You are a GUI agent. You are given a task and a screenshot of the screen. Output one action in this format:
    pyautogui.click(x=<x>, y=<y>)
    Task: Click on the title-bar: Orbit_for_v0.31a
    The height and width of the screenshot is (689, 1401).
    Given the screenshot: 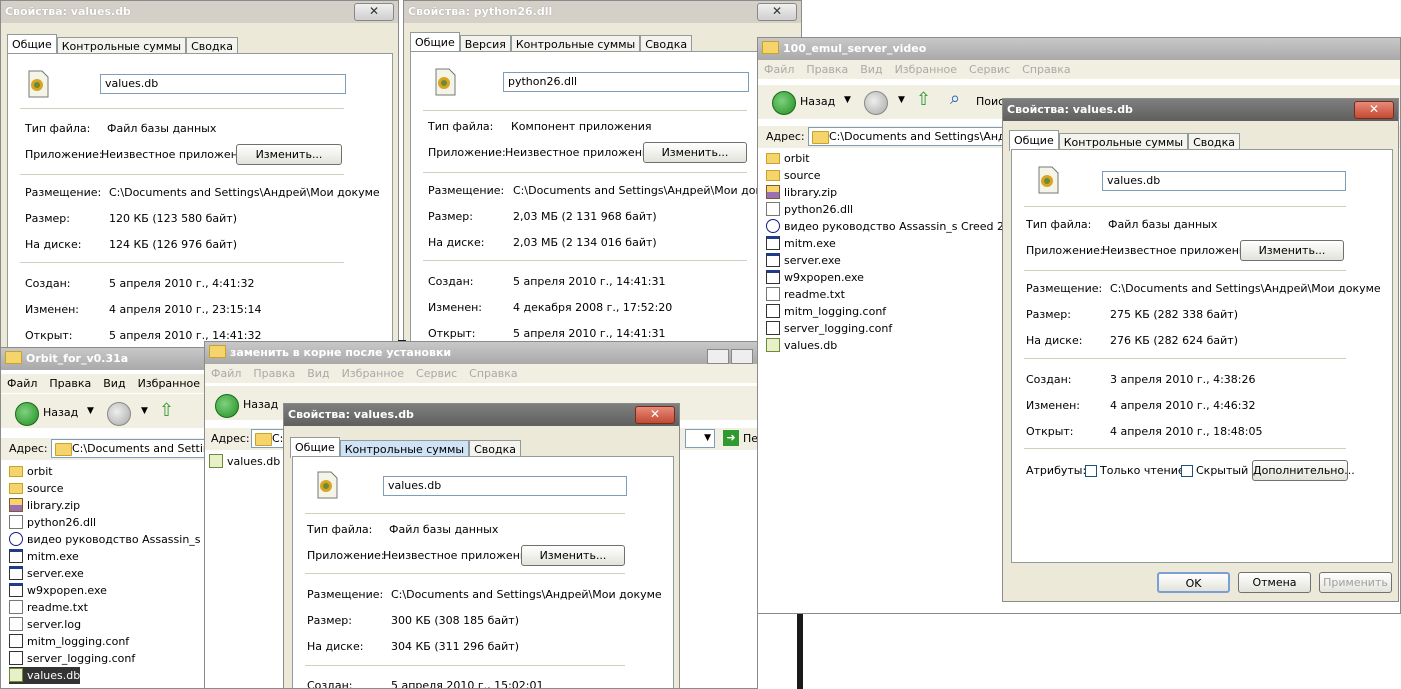 What is the action you would take?
    pyautogui.click(x=103, y=359)
    